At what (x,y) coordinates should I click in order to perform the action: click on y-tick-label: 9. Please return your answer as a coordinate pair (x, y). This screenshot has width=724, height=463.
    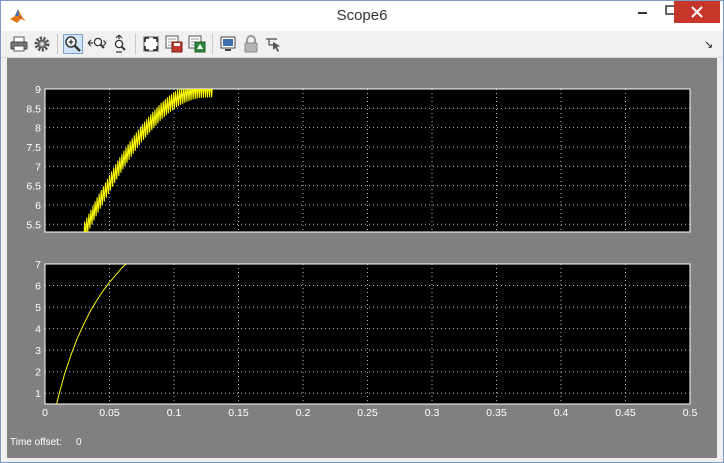
    Looking at the image, I should click on (38, 90).